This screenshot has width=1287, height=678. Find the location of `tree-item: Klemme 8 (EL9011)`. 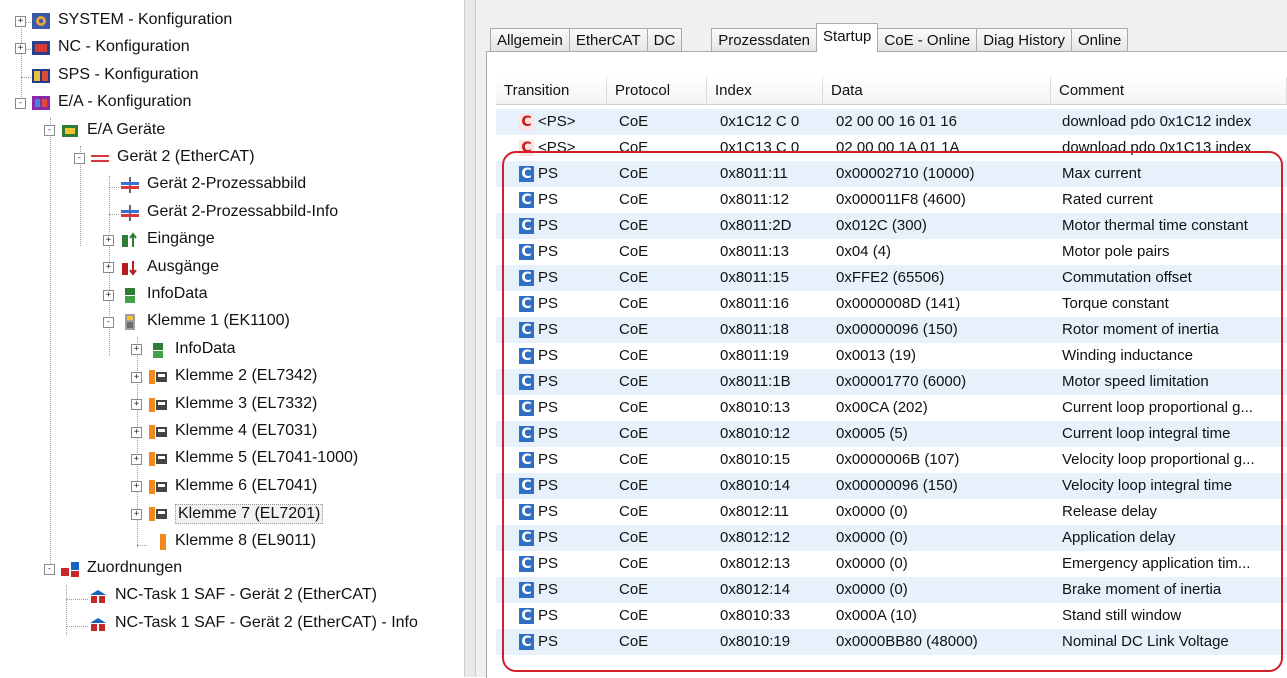

tree-item: Klemme 8 (EL9011) is located at coordinates (231, 542).